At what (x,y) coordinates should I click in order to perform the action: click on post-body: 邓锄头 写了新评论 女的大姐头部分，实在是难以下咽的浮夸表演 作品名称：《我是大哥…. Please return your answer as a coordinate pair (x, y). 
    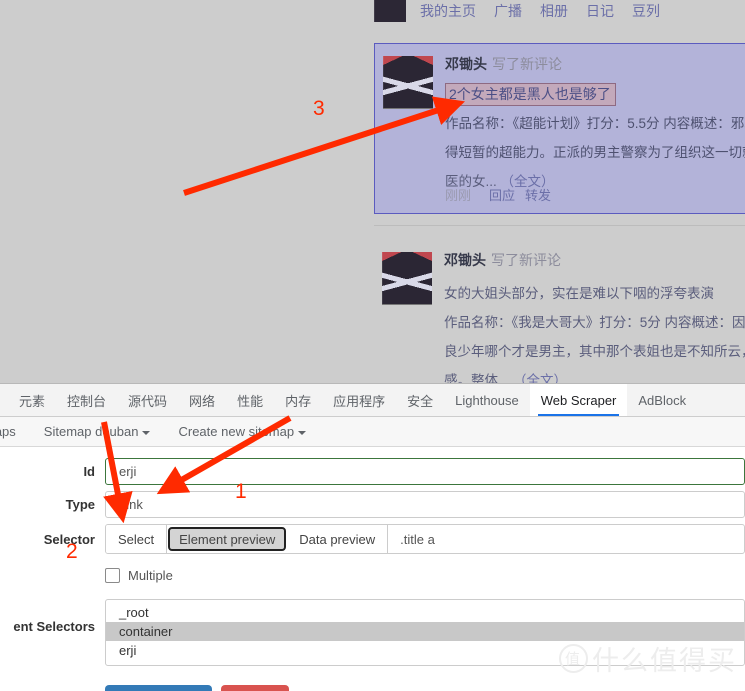
    Looking at the image, I should click on (594, 316).